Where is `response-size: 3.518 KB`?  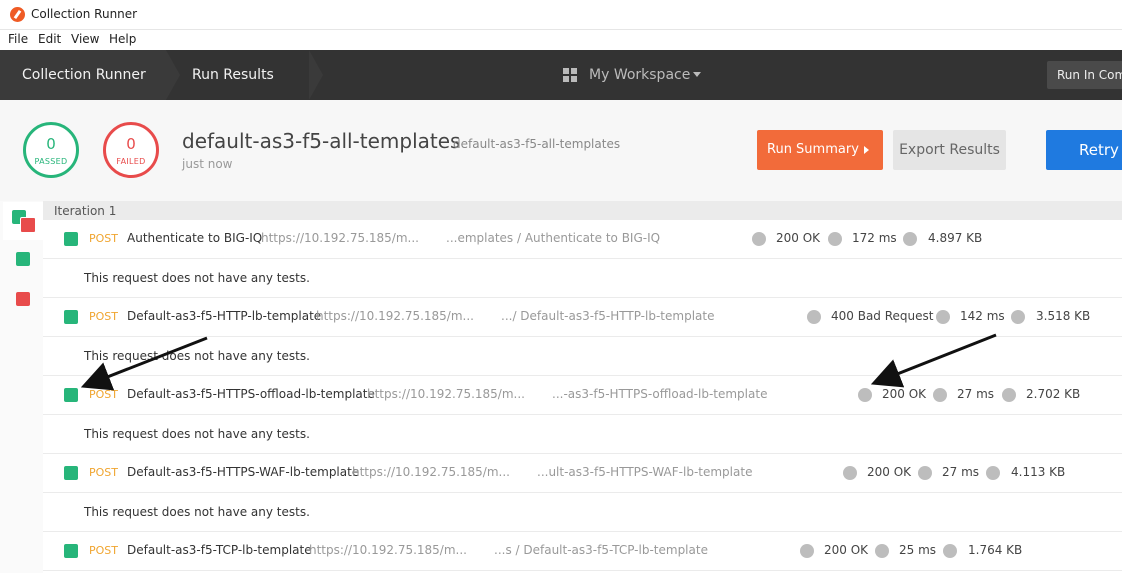 response-size: 3.518 KB is located at coordinates (1063, 316).